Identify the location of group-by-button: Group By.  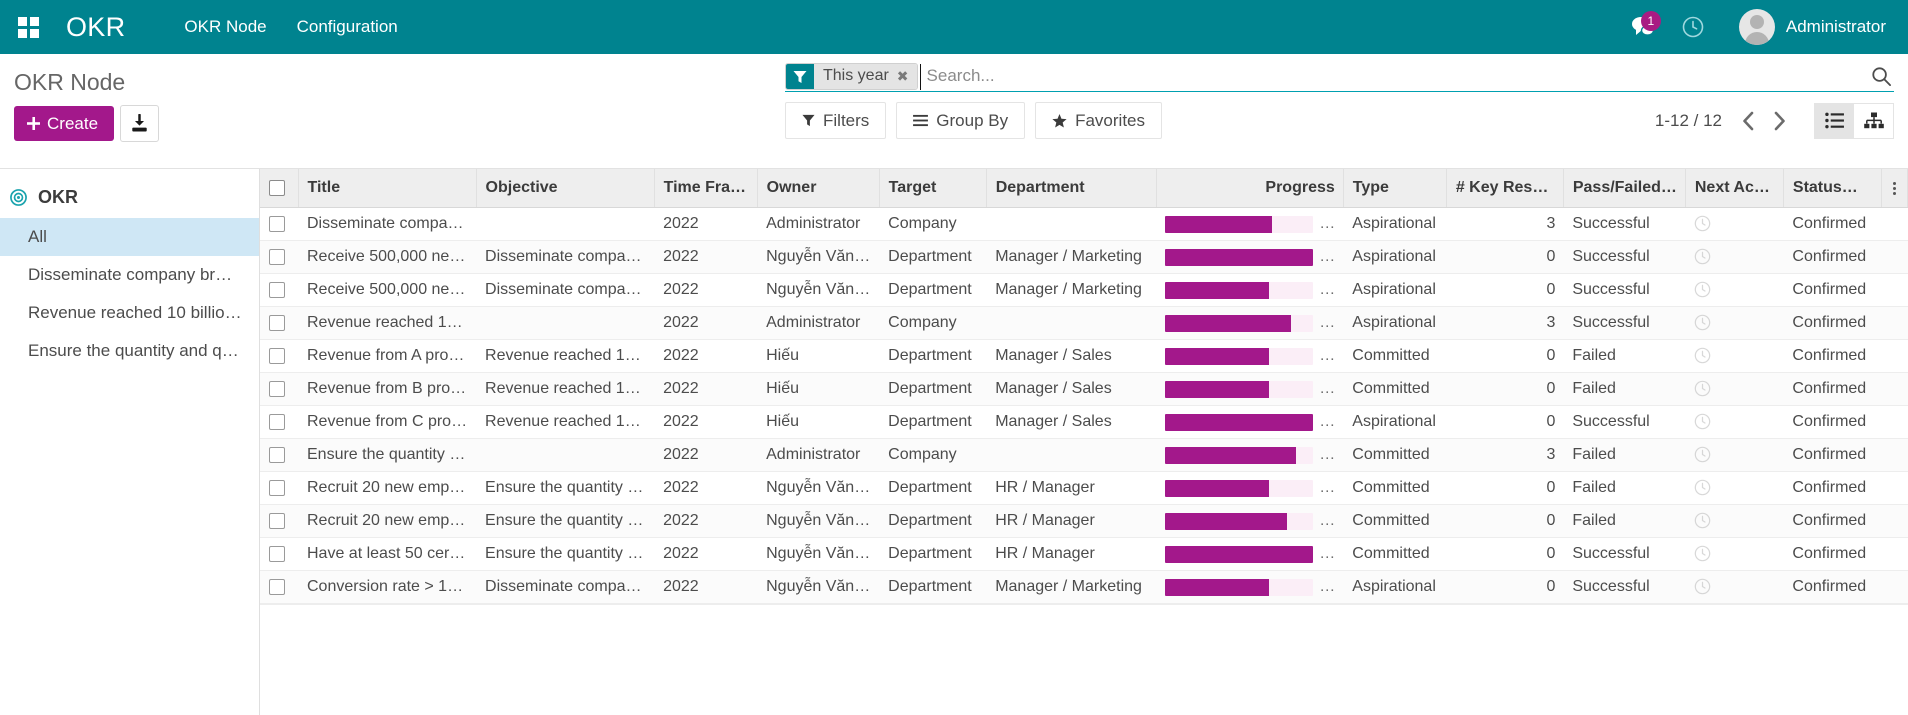
(961, 120).